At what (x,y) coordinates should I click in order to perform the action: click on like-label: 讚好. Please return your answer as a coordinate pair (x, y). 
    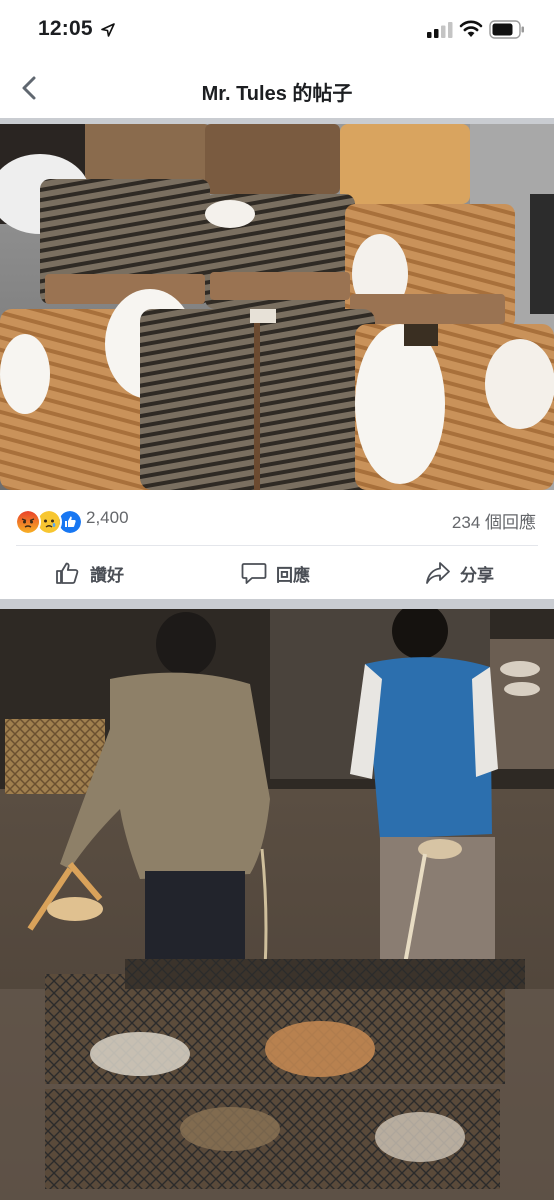
    Looking at the image, I should click on (107, 575).